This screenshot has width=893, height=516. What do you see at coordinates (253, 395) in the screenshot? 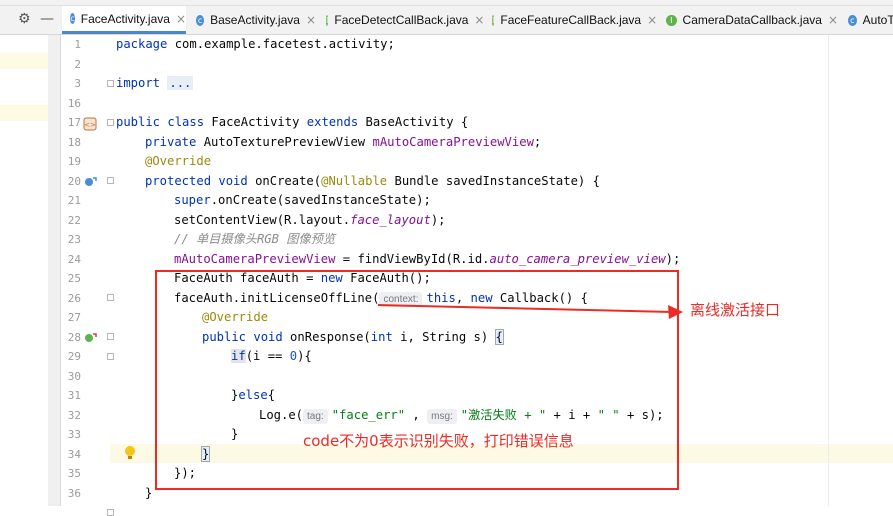
I see `code-line-31: }else{` at bounding box center [253, 395].